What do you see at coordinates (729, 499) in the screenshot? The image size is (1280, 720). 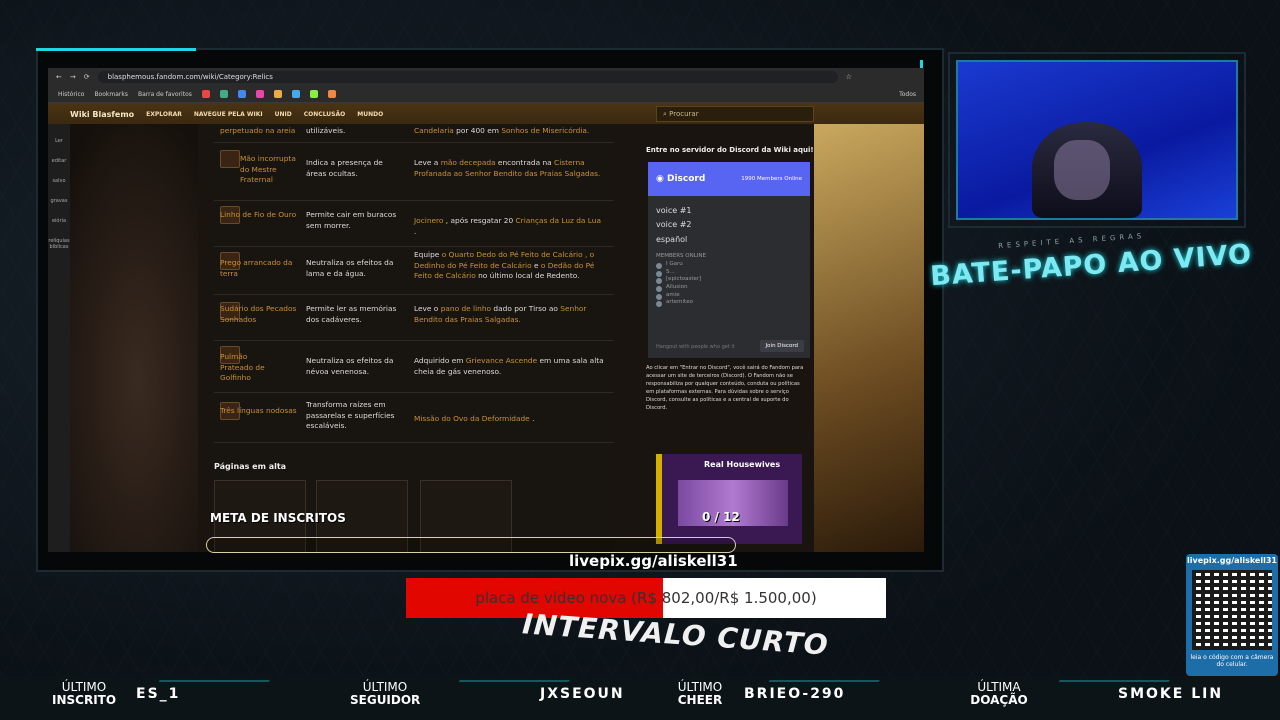 I see `advertisement: Real Housewives` at bounding box center [729, 499].